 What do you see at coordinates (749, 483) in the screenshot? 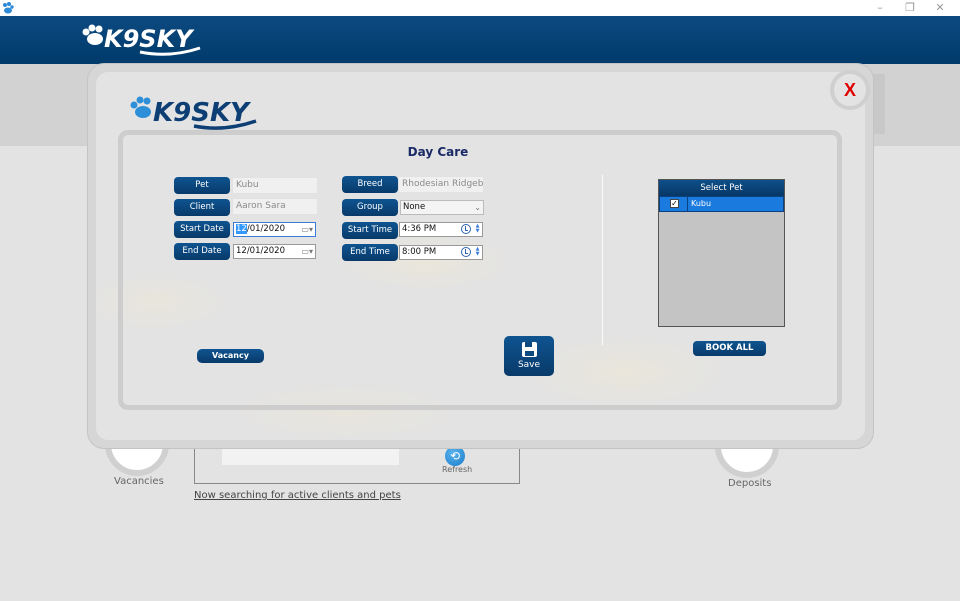
I see `deposits-label: Deposits` at bounding box center [749, 483].